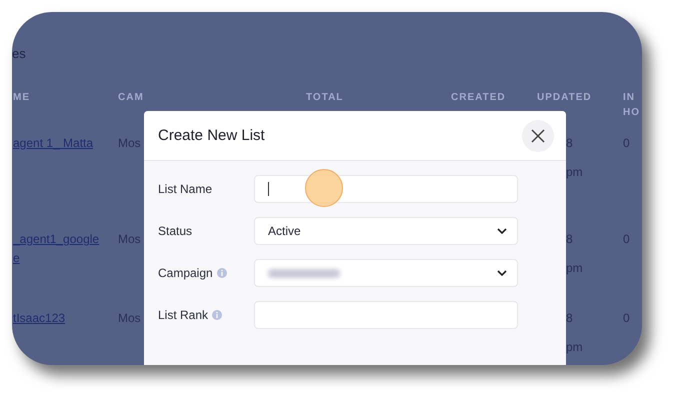  I want to click on field-label: Campaign, so click(185, 273).